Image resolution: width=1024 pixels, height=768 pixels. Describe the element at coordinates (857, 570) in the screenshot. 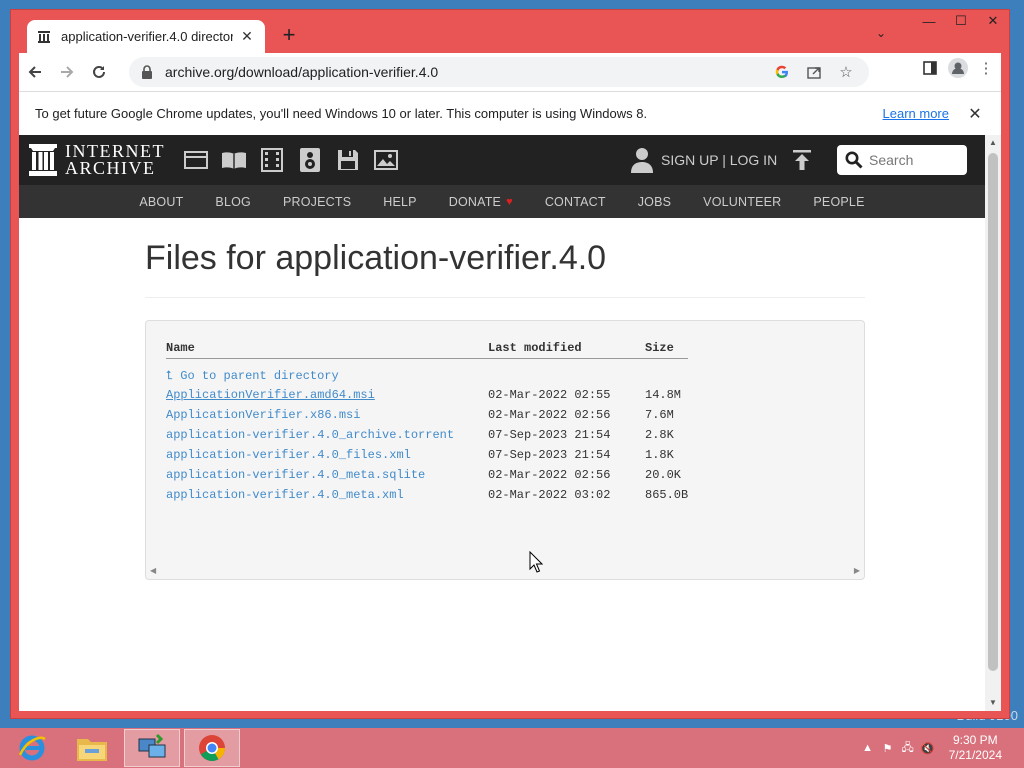

I see `scroll-right-arrow-icon: ▶` at that location.